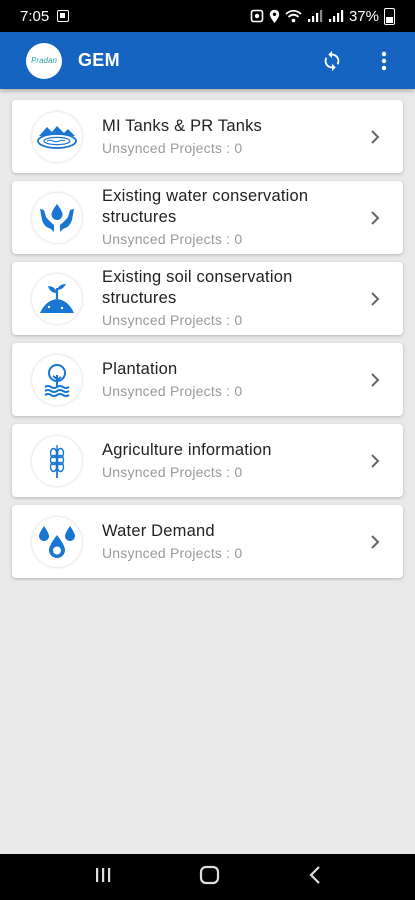 The image size is (415, 900). I want to click on recents-icon, so click(103, 874).